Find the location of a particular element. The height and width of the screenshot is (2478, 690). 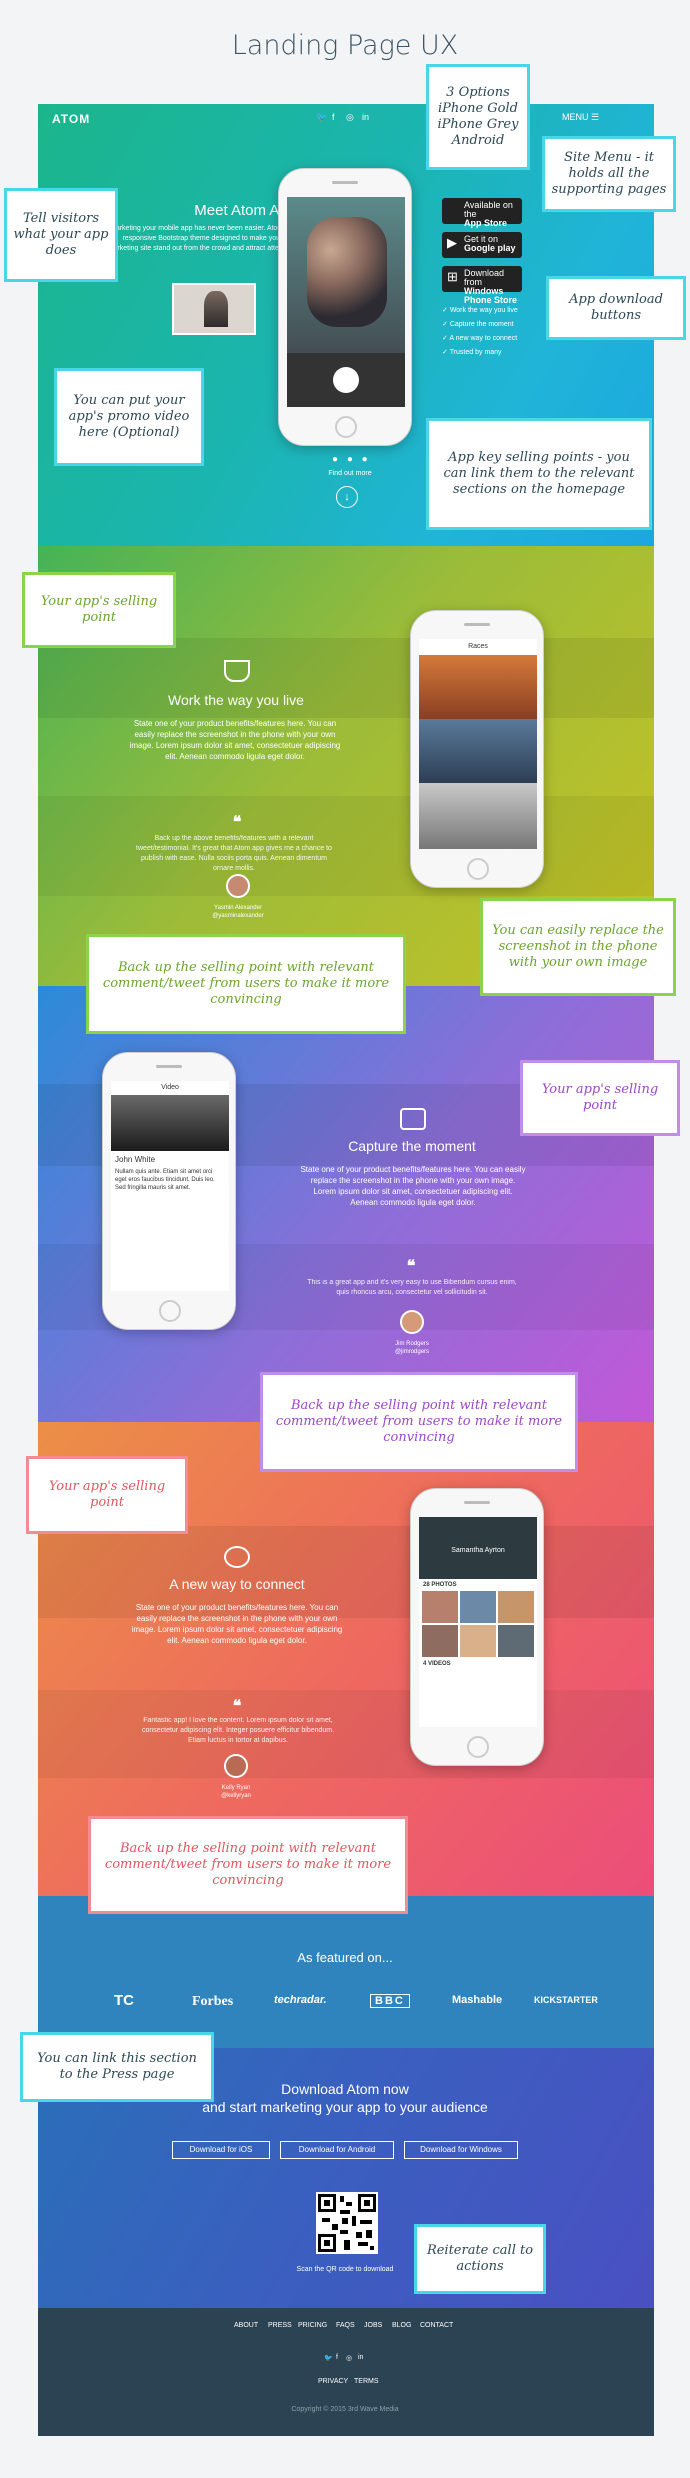

hero-phone-screen is located at coordinates (346, 302).